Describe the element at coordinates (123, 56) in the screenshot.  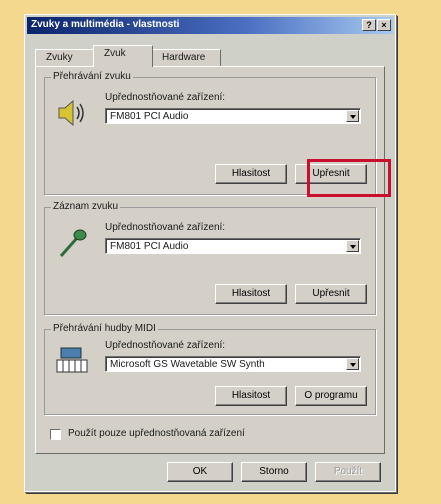
I see `tab-zvuk: Zvuk` at that location.